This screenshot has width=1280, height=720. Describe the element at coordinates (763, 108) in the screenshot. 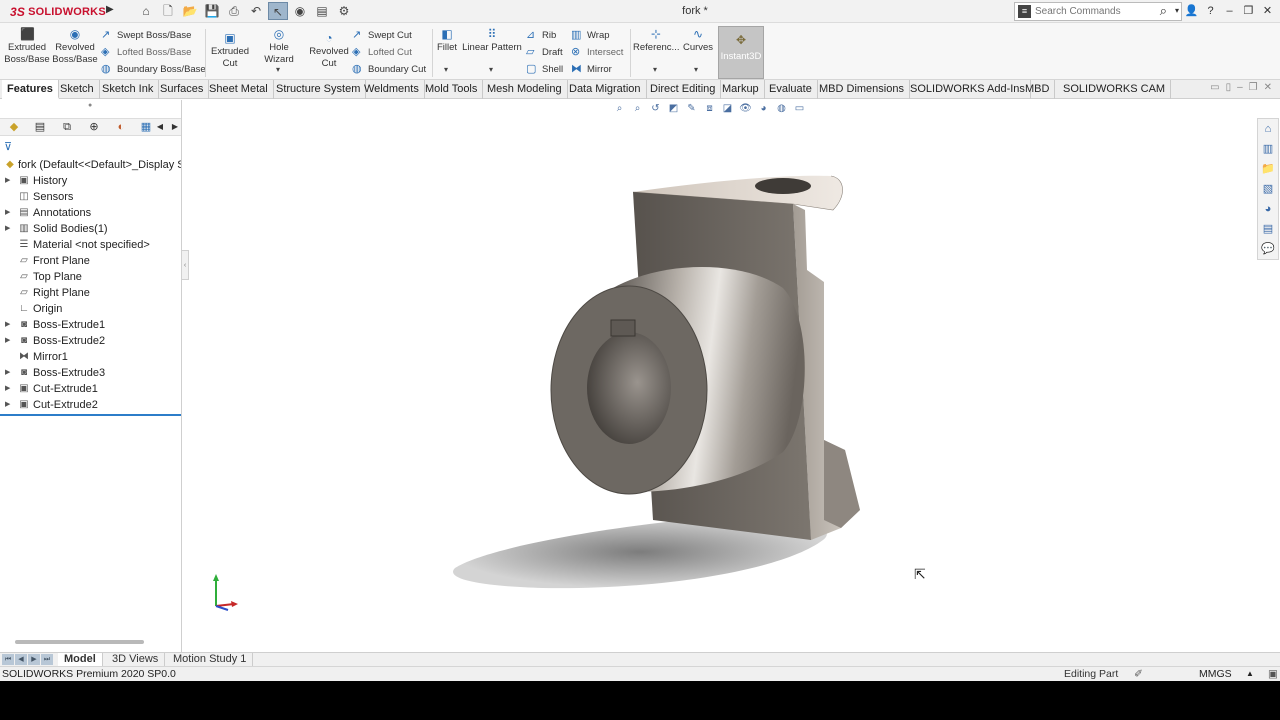

I see `edit-appearance-icon: ◕` at that location.